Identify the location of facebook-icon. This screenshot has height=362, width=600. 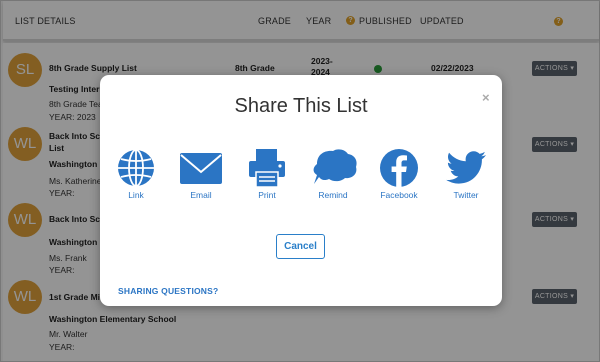
(399, 168).